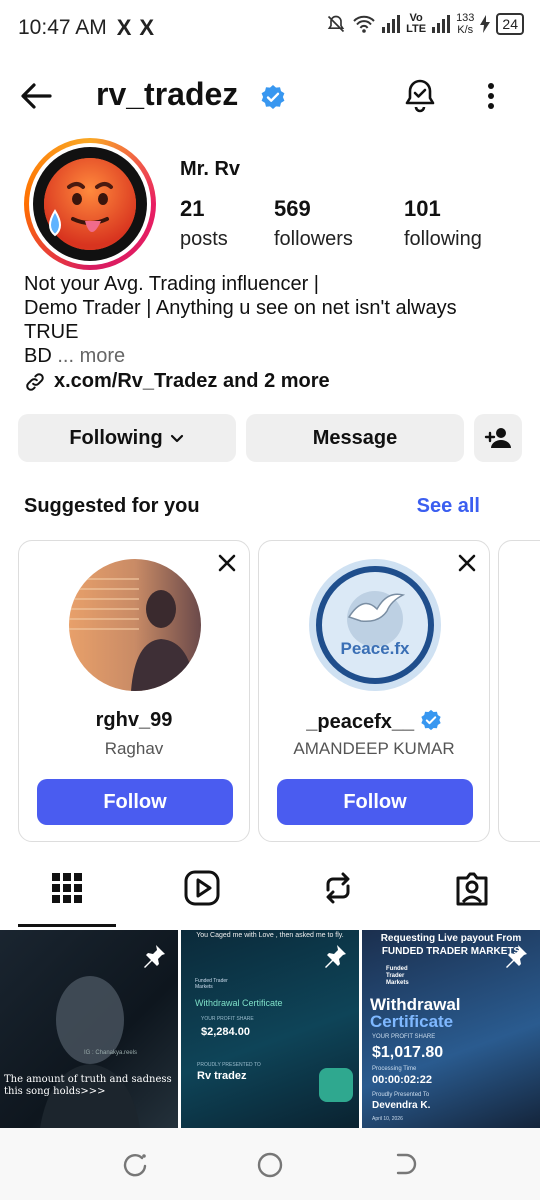  What do you see at coordinates (192, 381) in the screenshot?
I see `link-text: x.com/Rv_Tradez and 2 more` at bounding box center [192, 381].